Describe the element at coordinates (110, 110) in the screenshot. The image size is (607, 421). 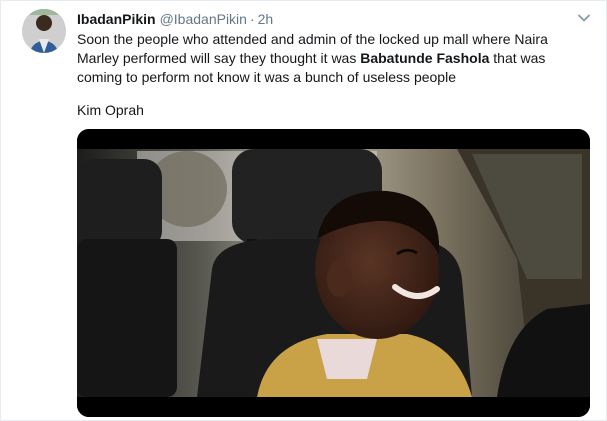
I see `tweet-signoff: Kim Oprah` at that location.